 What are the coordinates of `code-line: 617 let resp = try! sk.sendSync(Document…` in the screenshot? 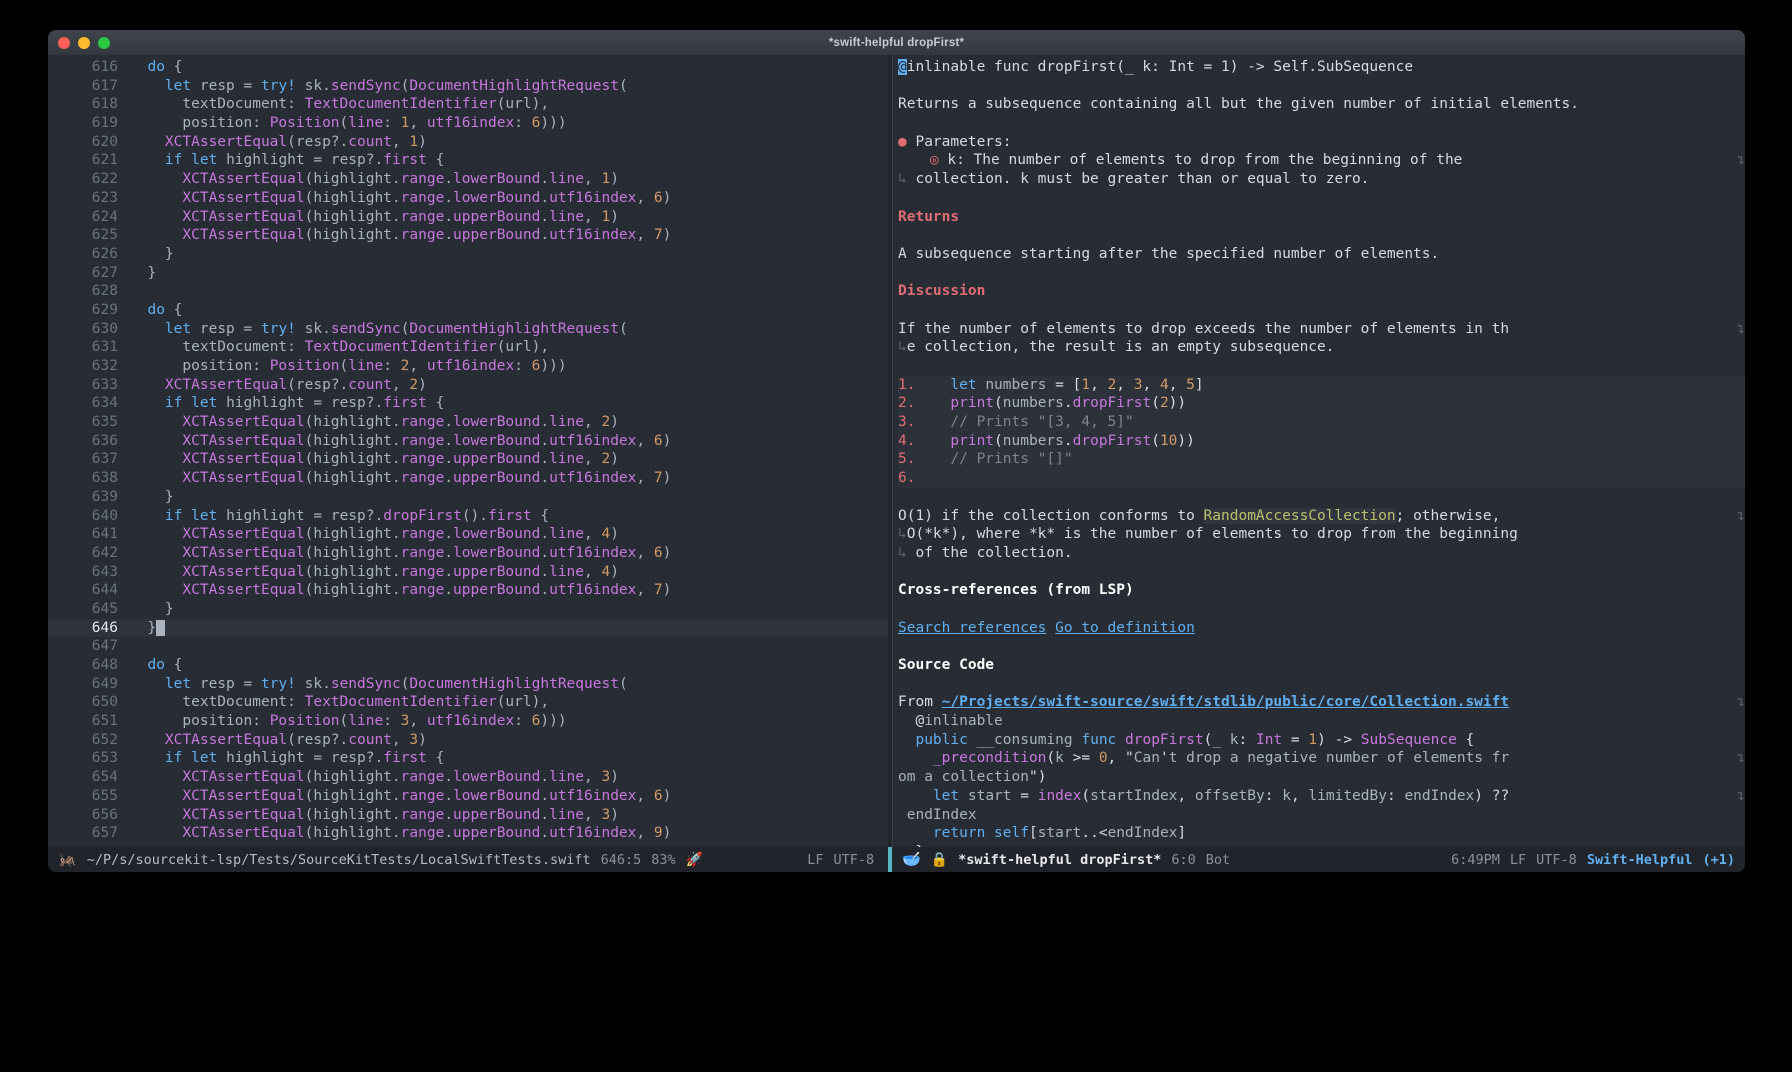 It's located at (468, 86).